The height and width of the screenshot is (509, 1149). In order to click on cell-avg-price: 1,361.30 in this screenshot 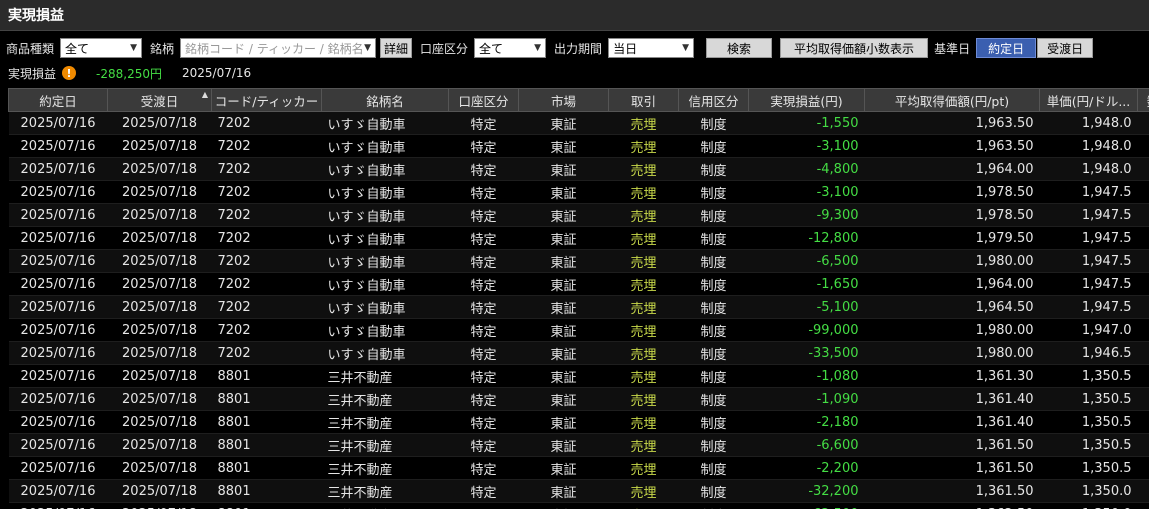, I will do `click(952, 376)`.